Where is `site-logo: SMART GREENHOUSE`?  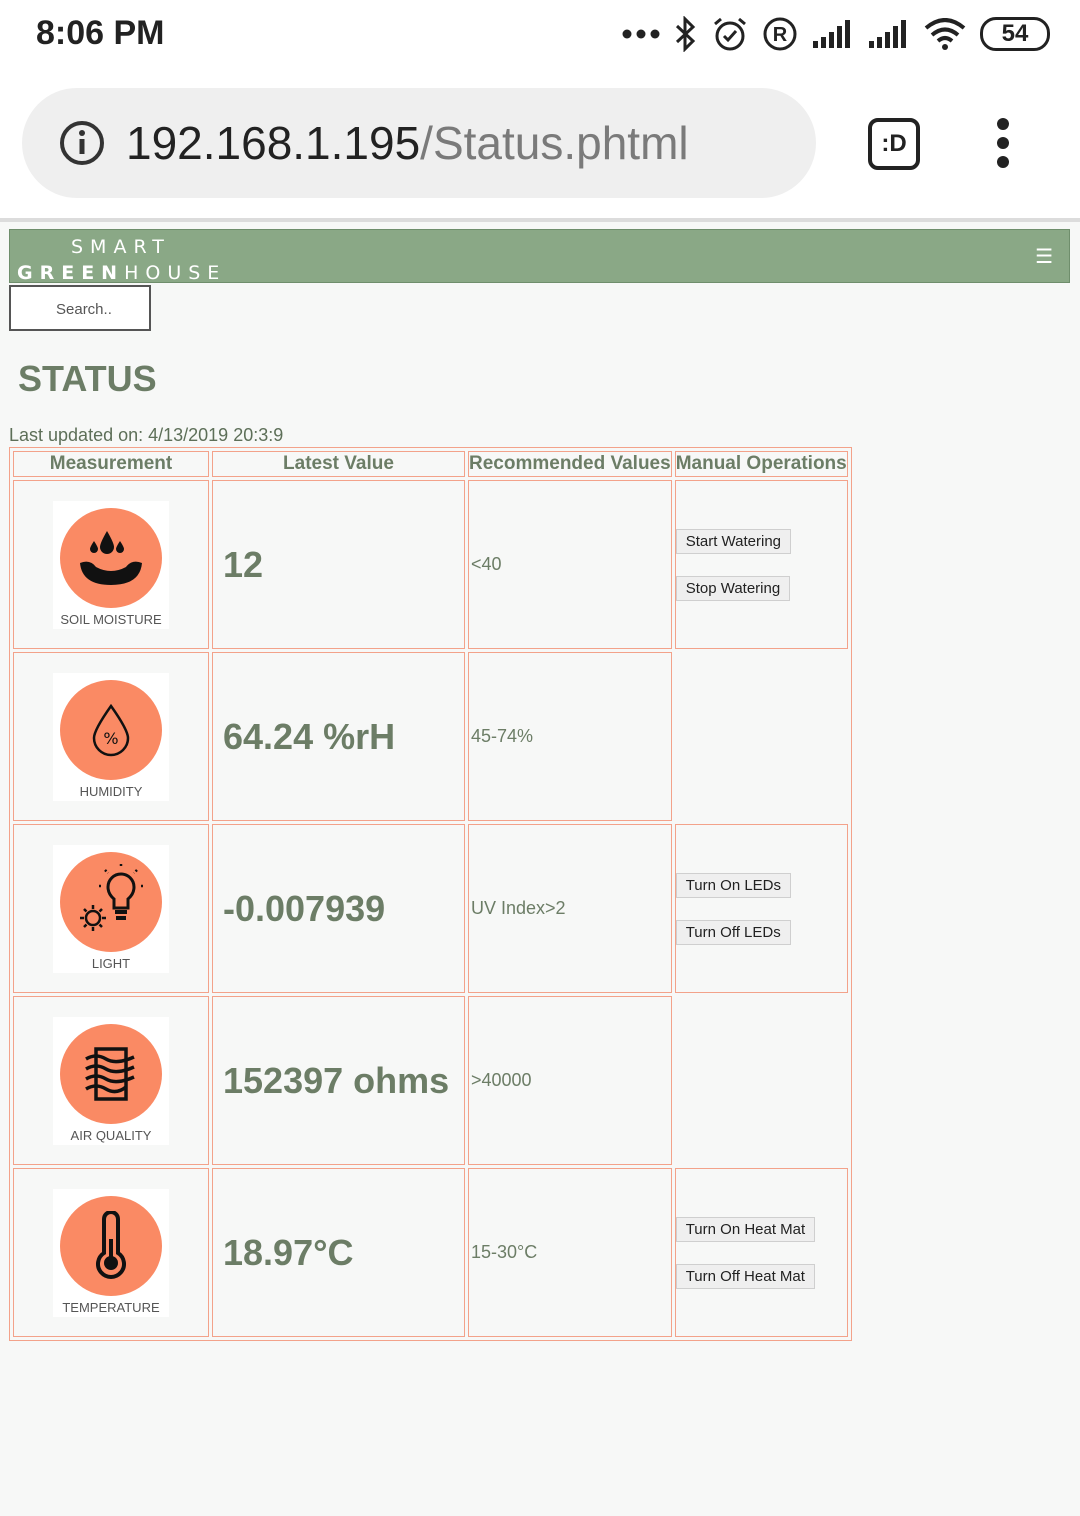 site-logo: SMART GREENHOUSE is located at coordinates (121, 260).